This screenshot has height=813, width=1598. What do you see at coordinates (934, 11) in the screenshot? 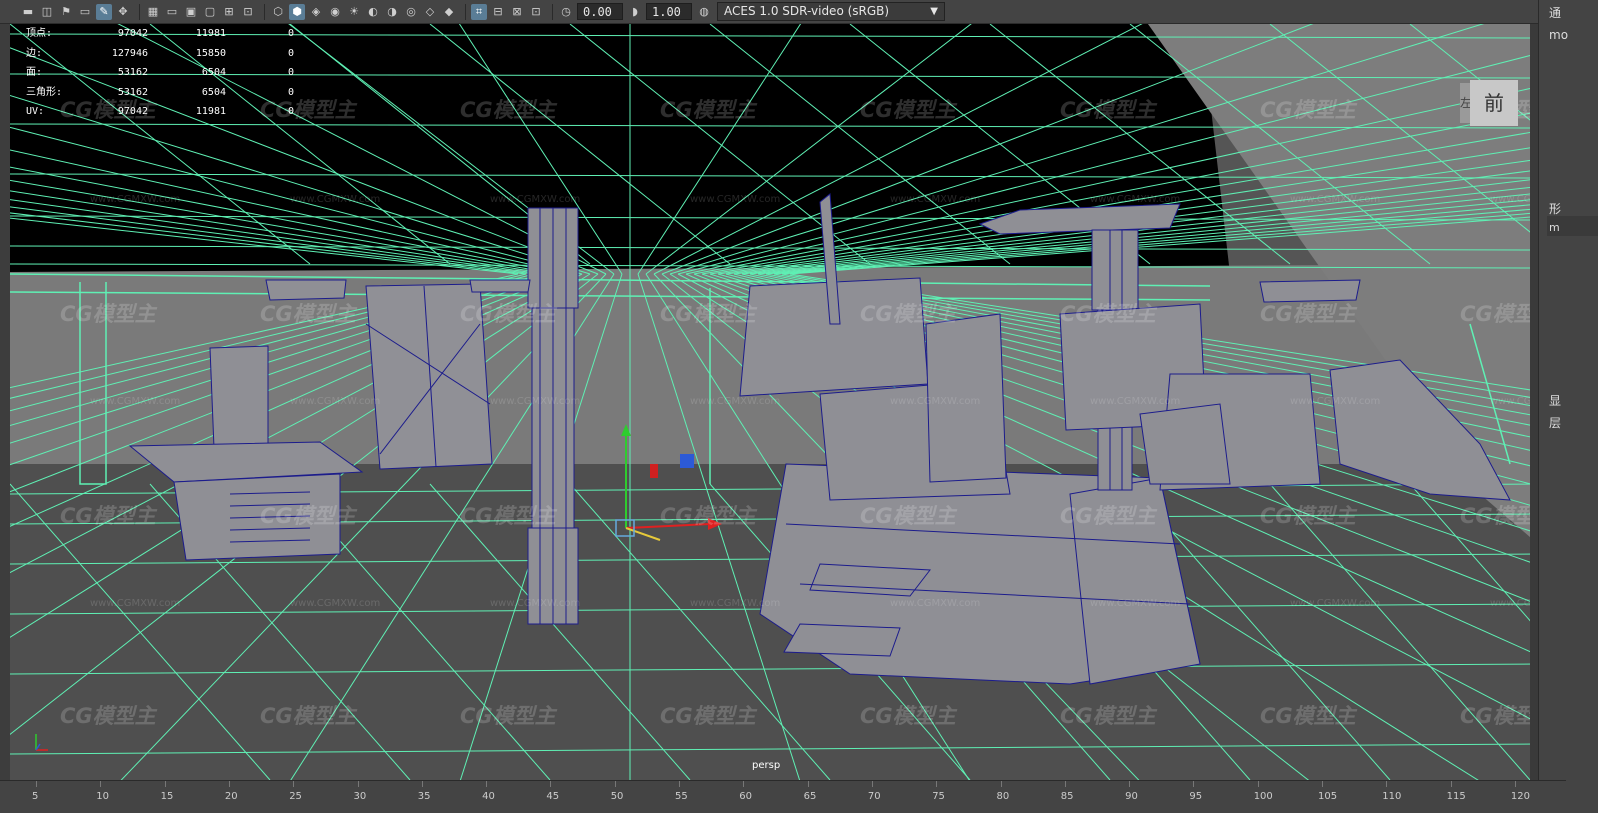
I see `chevron-down-icon: ▼` at bounding box center [934, 11].